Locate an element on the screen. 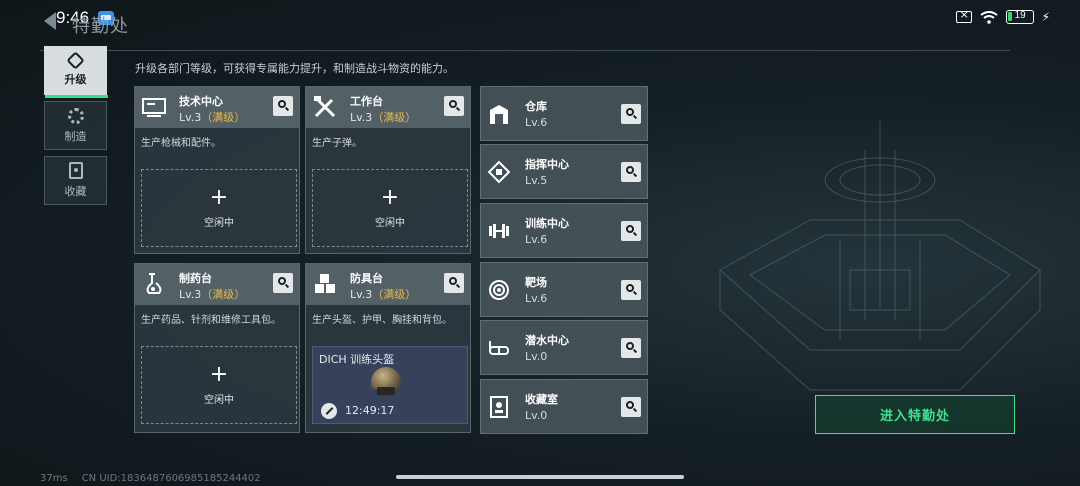 This screenshot has height=486, width=1080. status-bar: 9:46 19 ⚡ is located at coordinates (540, 18).